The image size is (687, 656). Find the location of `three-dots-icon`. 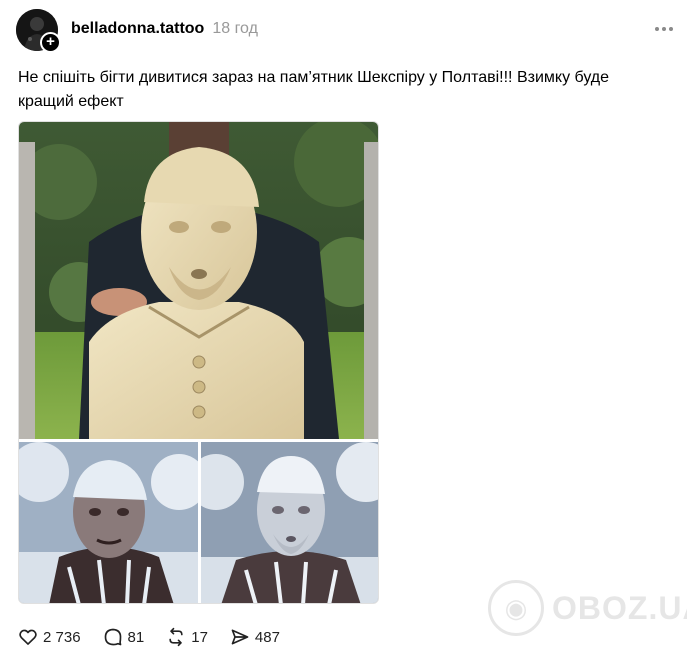

three-dots-icon is located at coordinates (668, 29).